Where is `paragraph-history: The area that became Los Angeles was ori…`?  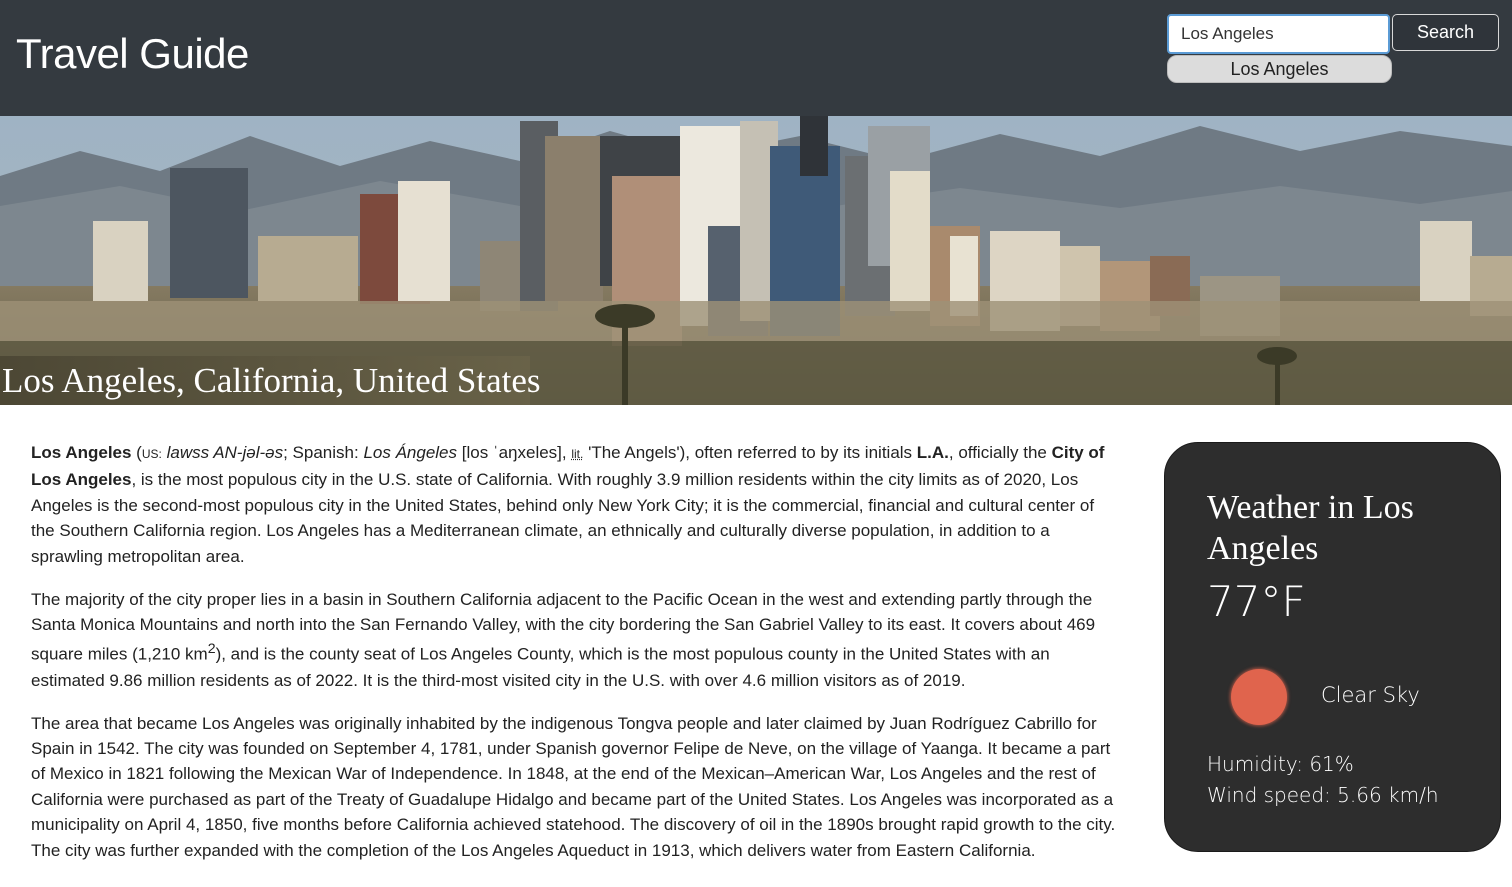 paragraph-history: The area that became Los Angeles was ori… is located at coordinates (573, 786).